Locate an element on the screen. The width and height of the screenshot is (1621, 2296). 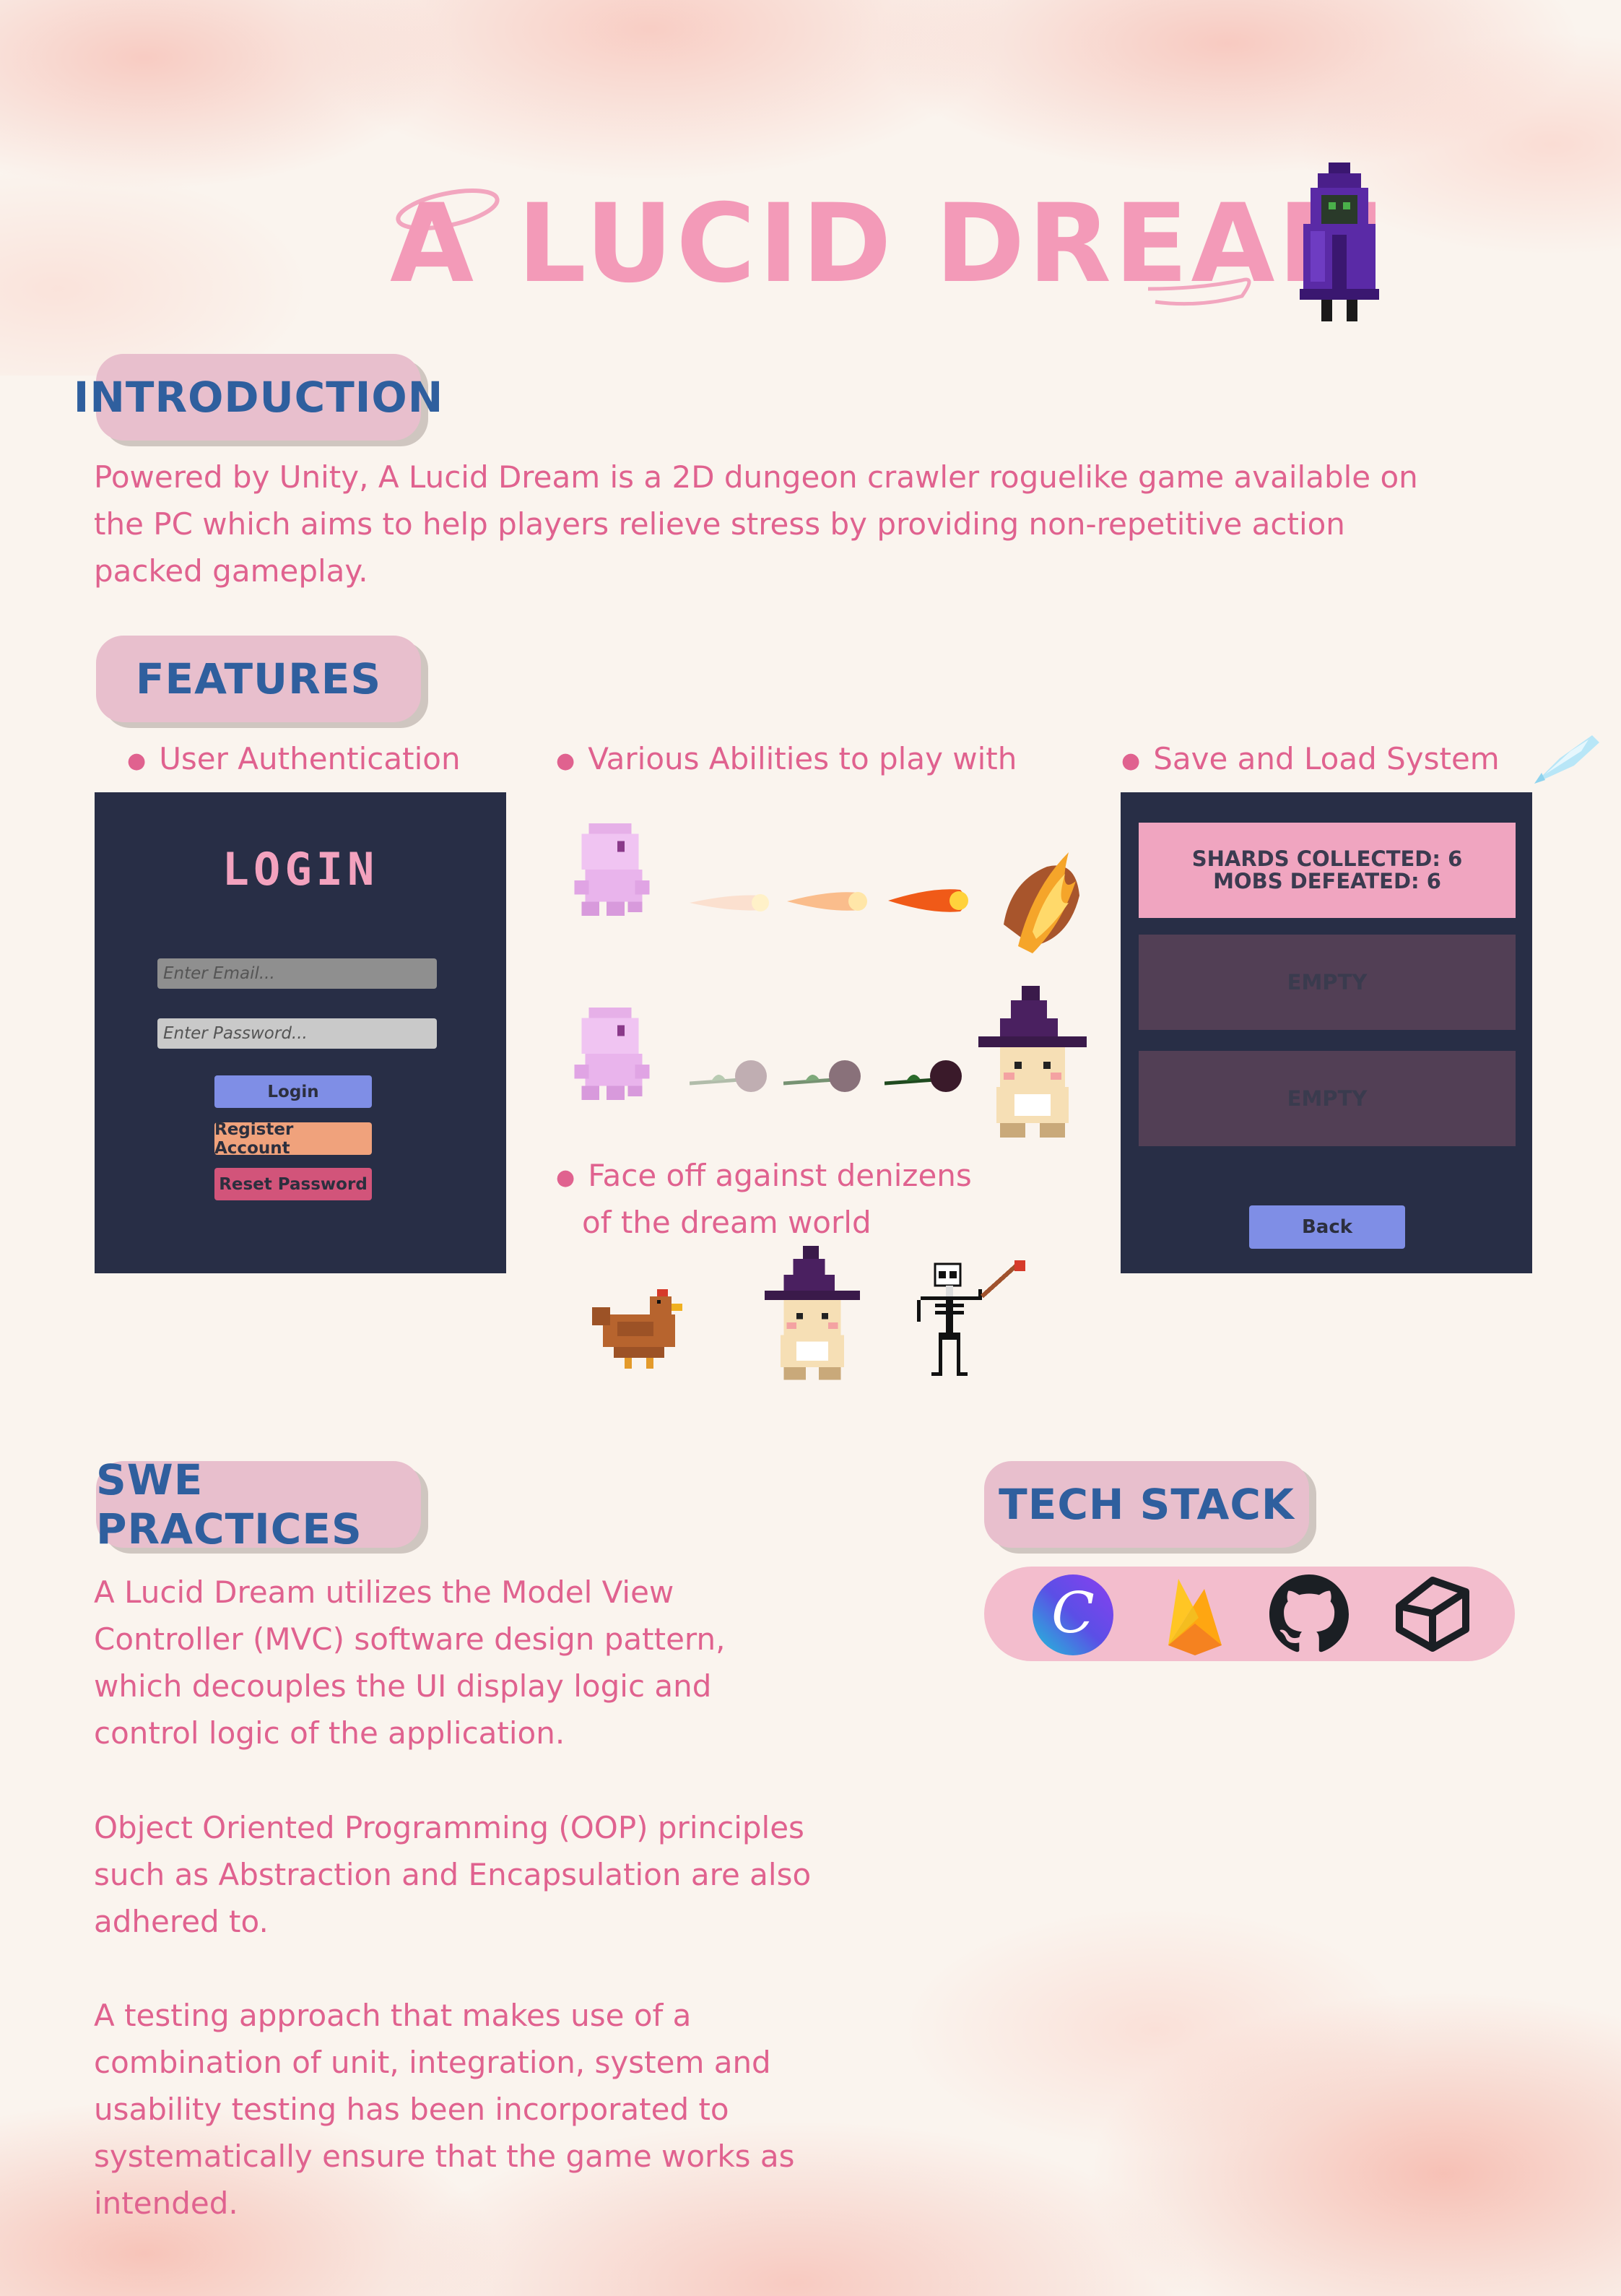
bullet-enemies: ● Face off against denizens is located at coordinates (764, 1175).